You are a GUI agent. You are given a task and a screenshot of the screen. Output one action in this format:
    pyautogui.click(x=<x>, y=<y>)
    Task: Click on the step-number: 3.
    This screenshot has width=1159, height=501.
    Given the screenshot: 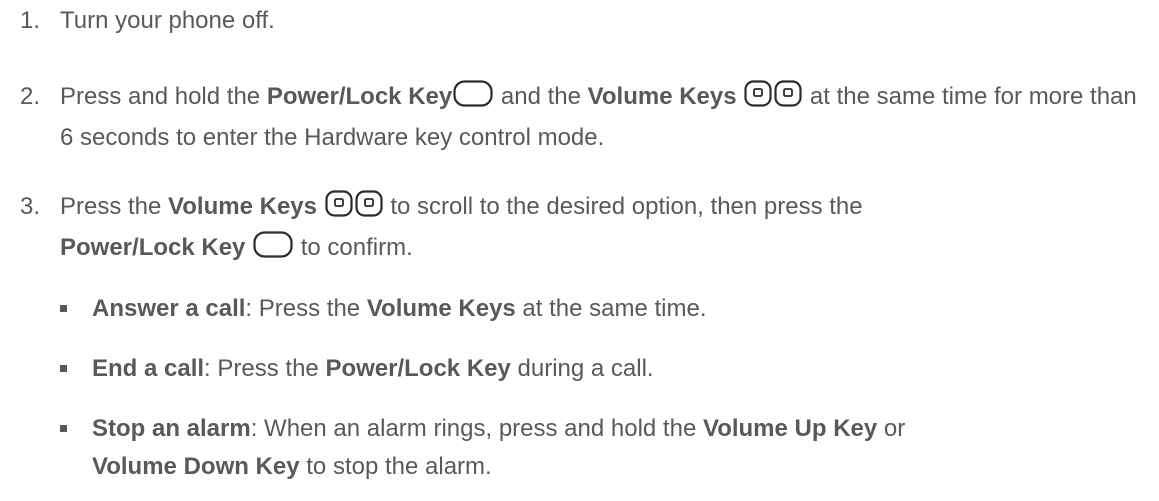 What is the action you would take?
    pyautogui.click(x=30, y=206)
    